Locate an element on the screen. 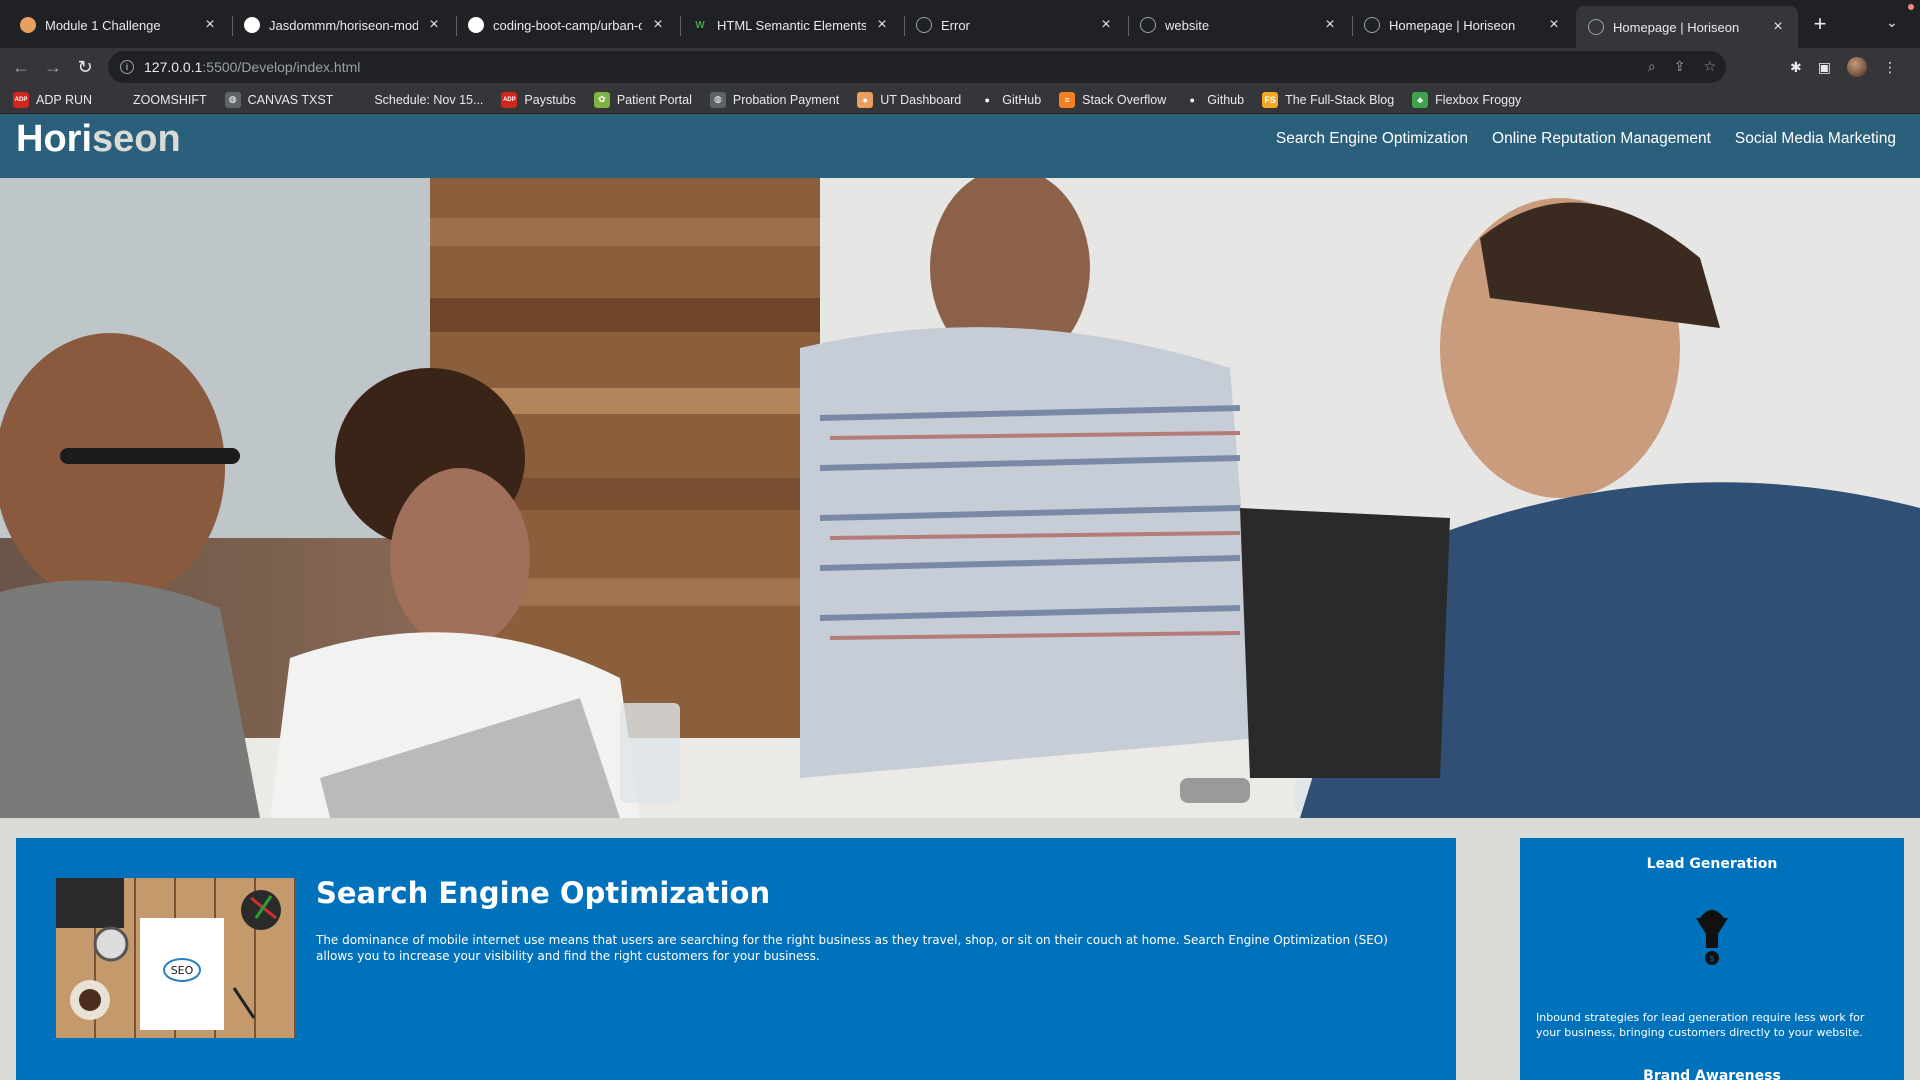 The height and width of the screenshot is (1080, 1920). bookmark-star-icon: ☆ is located at coordinates (1709, 66).